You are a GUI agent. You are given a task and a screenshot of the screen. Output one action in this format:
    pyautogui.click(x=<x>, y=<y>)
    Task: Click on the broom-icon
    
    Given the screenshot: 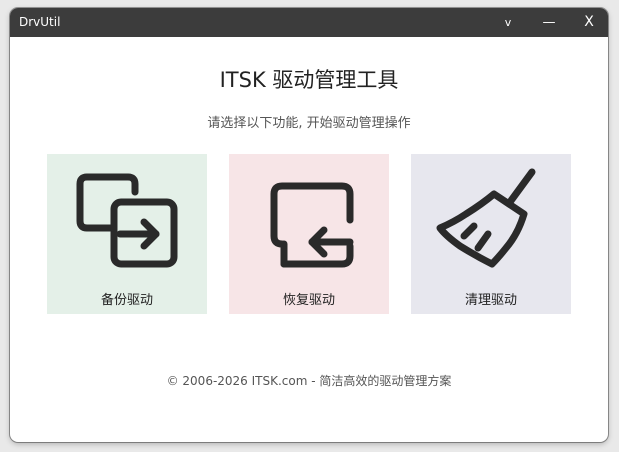 What is the action you would take?
    pyautogui.click(x=486, y=218)
    